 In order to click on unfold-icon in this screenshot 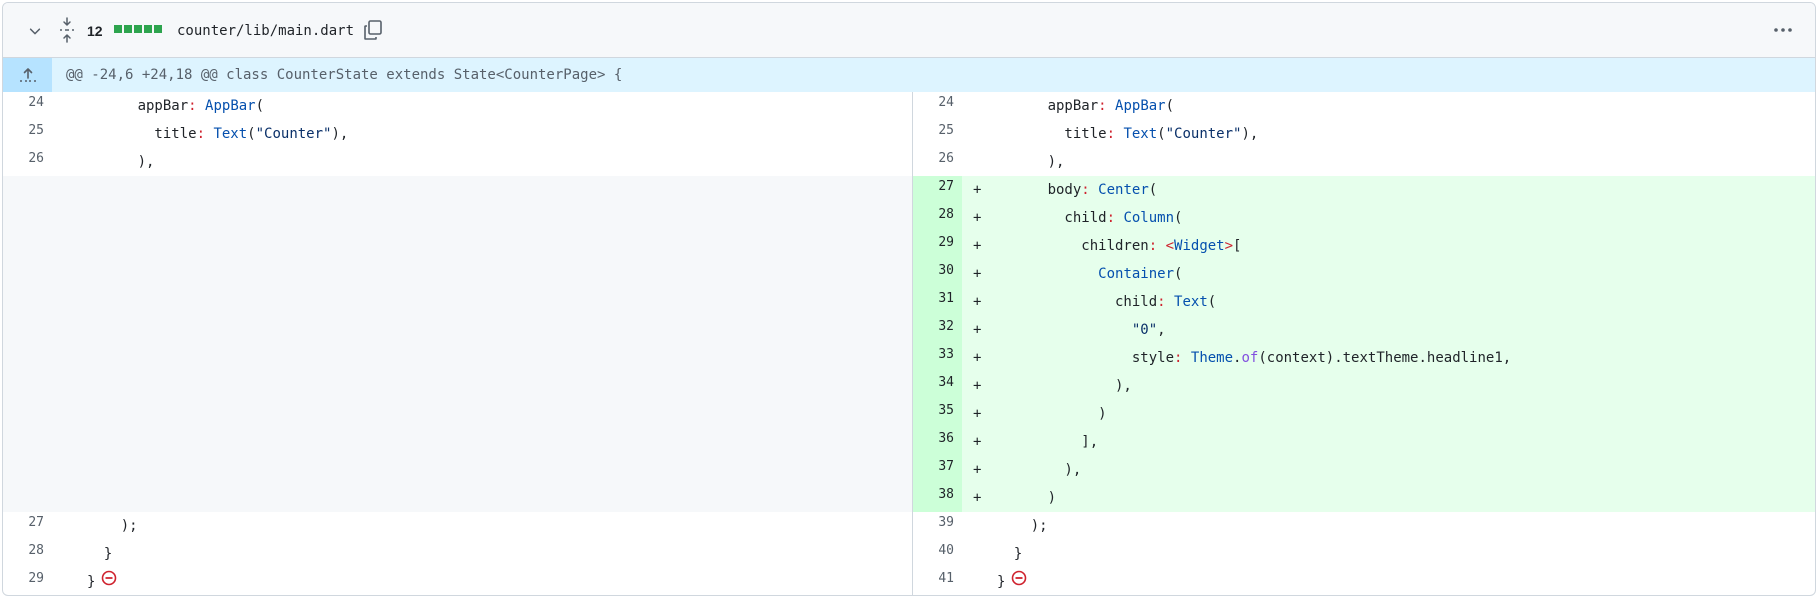, I will do `click(67, 30)`.